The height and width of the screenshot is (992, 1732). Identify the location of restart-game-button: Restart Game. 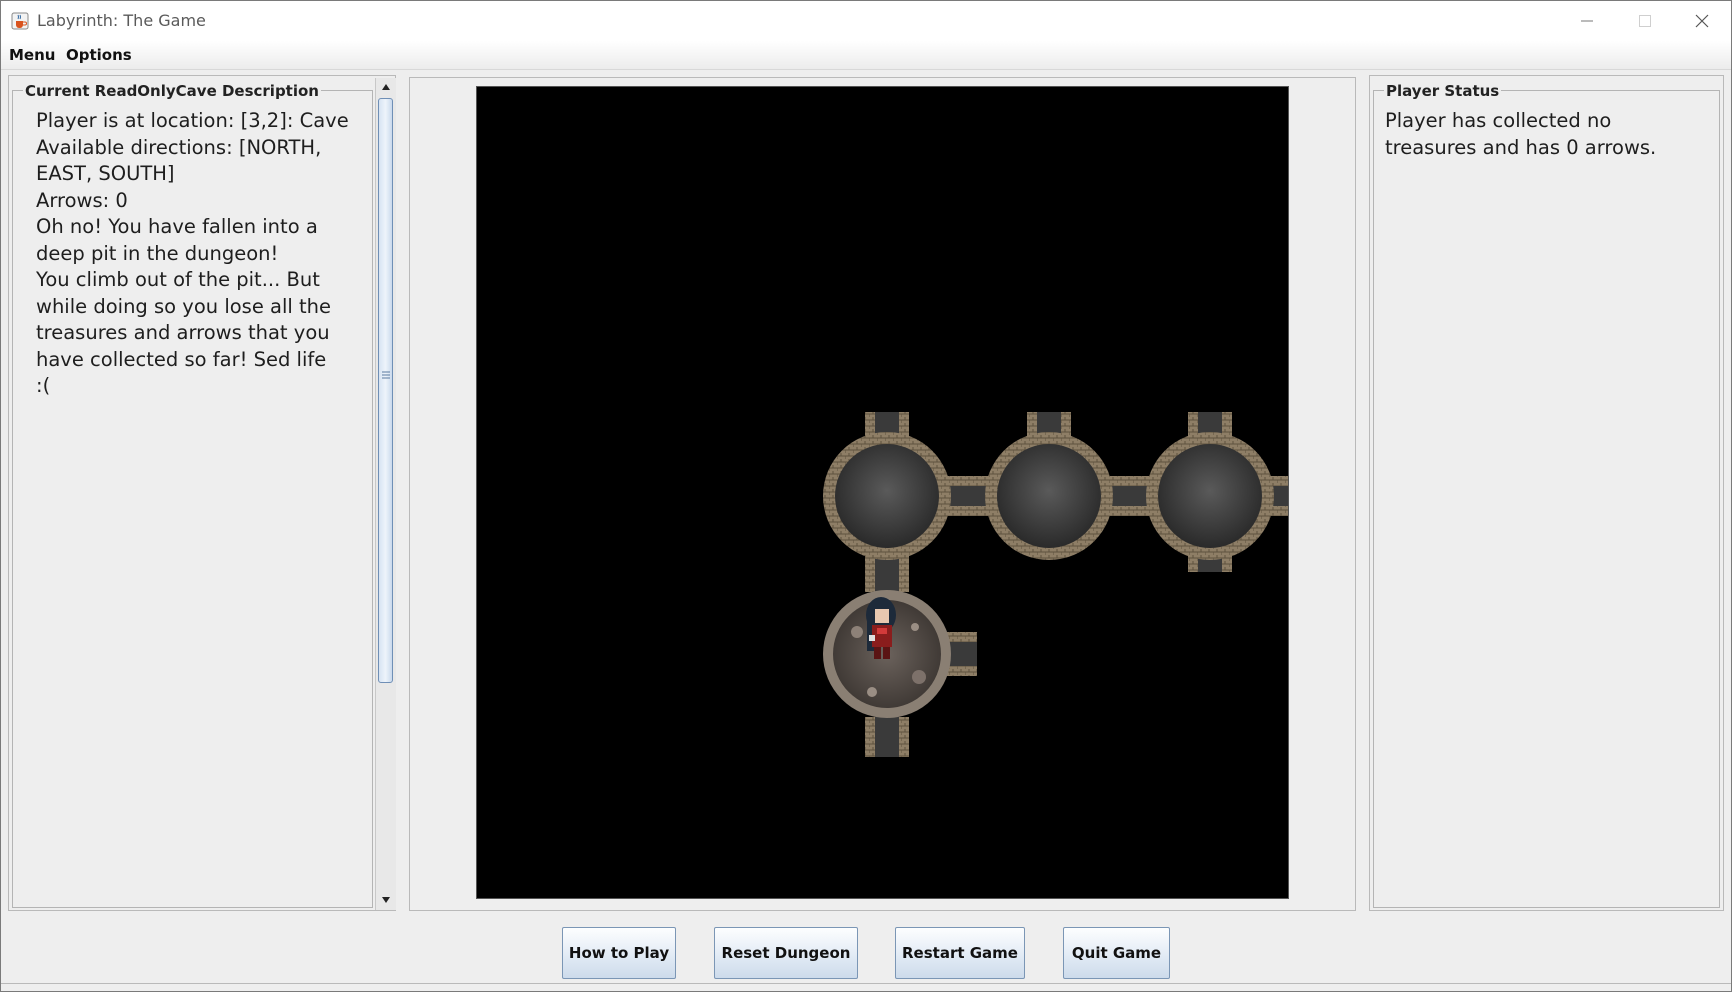
(960, 953).